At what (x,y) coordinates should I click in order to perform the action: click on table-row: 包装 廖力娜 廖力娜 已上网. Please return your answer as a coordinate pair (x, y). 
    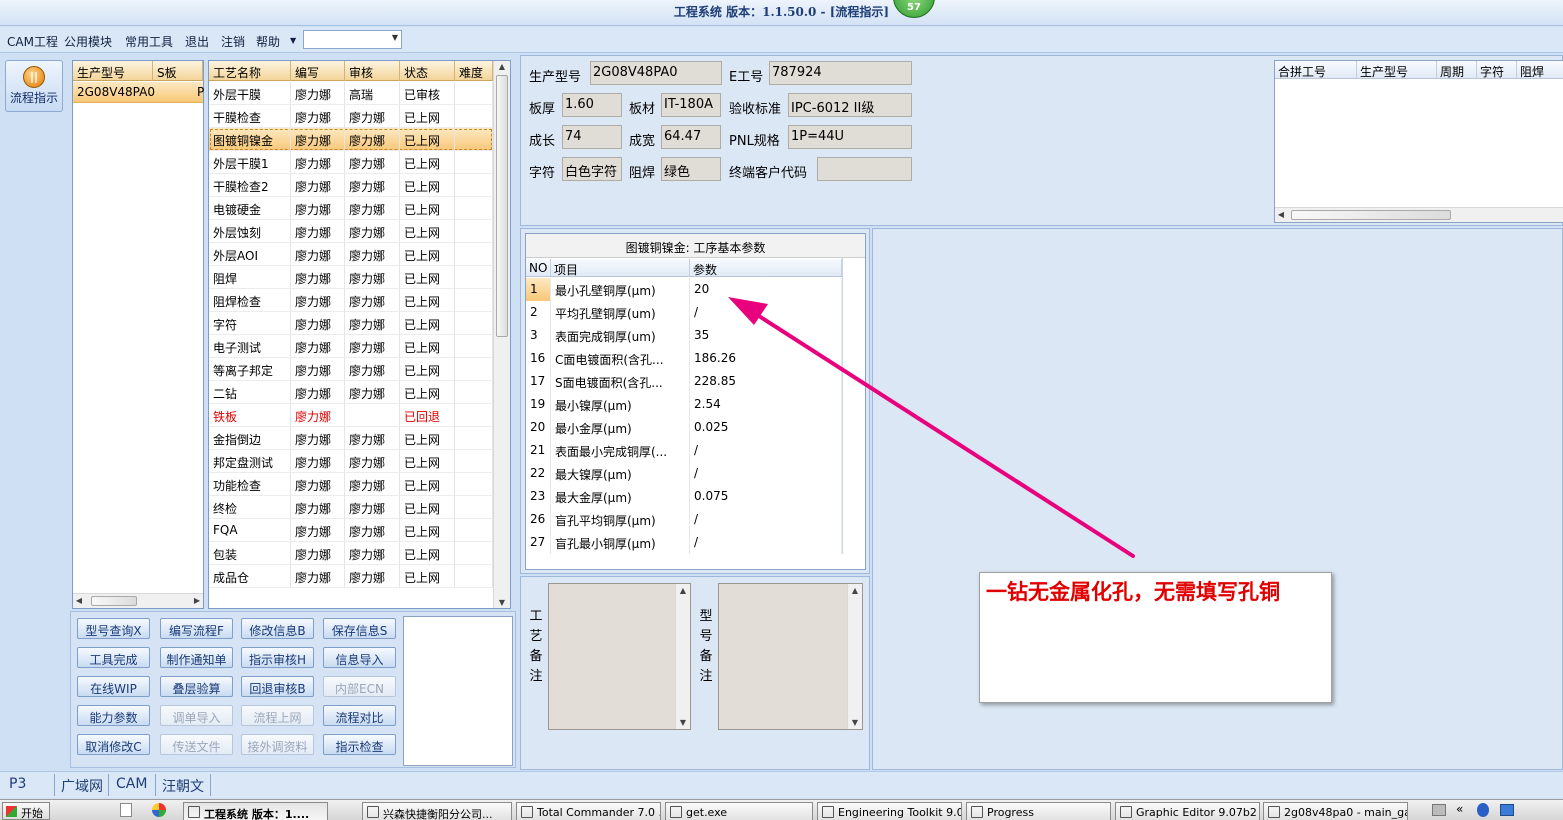
    Looking at the image, I should click on (351, 553).